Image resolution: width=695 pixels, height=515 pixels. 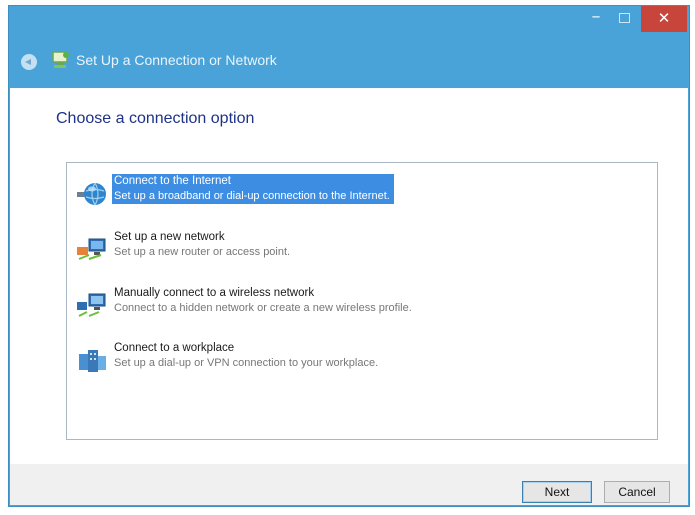 What do you see at coordinates (60, 59) in the screenshot?
I see `network-setup-icon` at bounding box center [60, 59].